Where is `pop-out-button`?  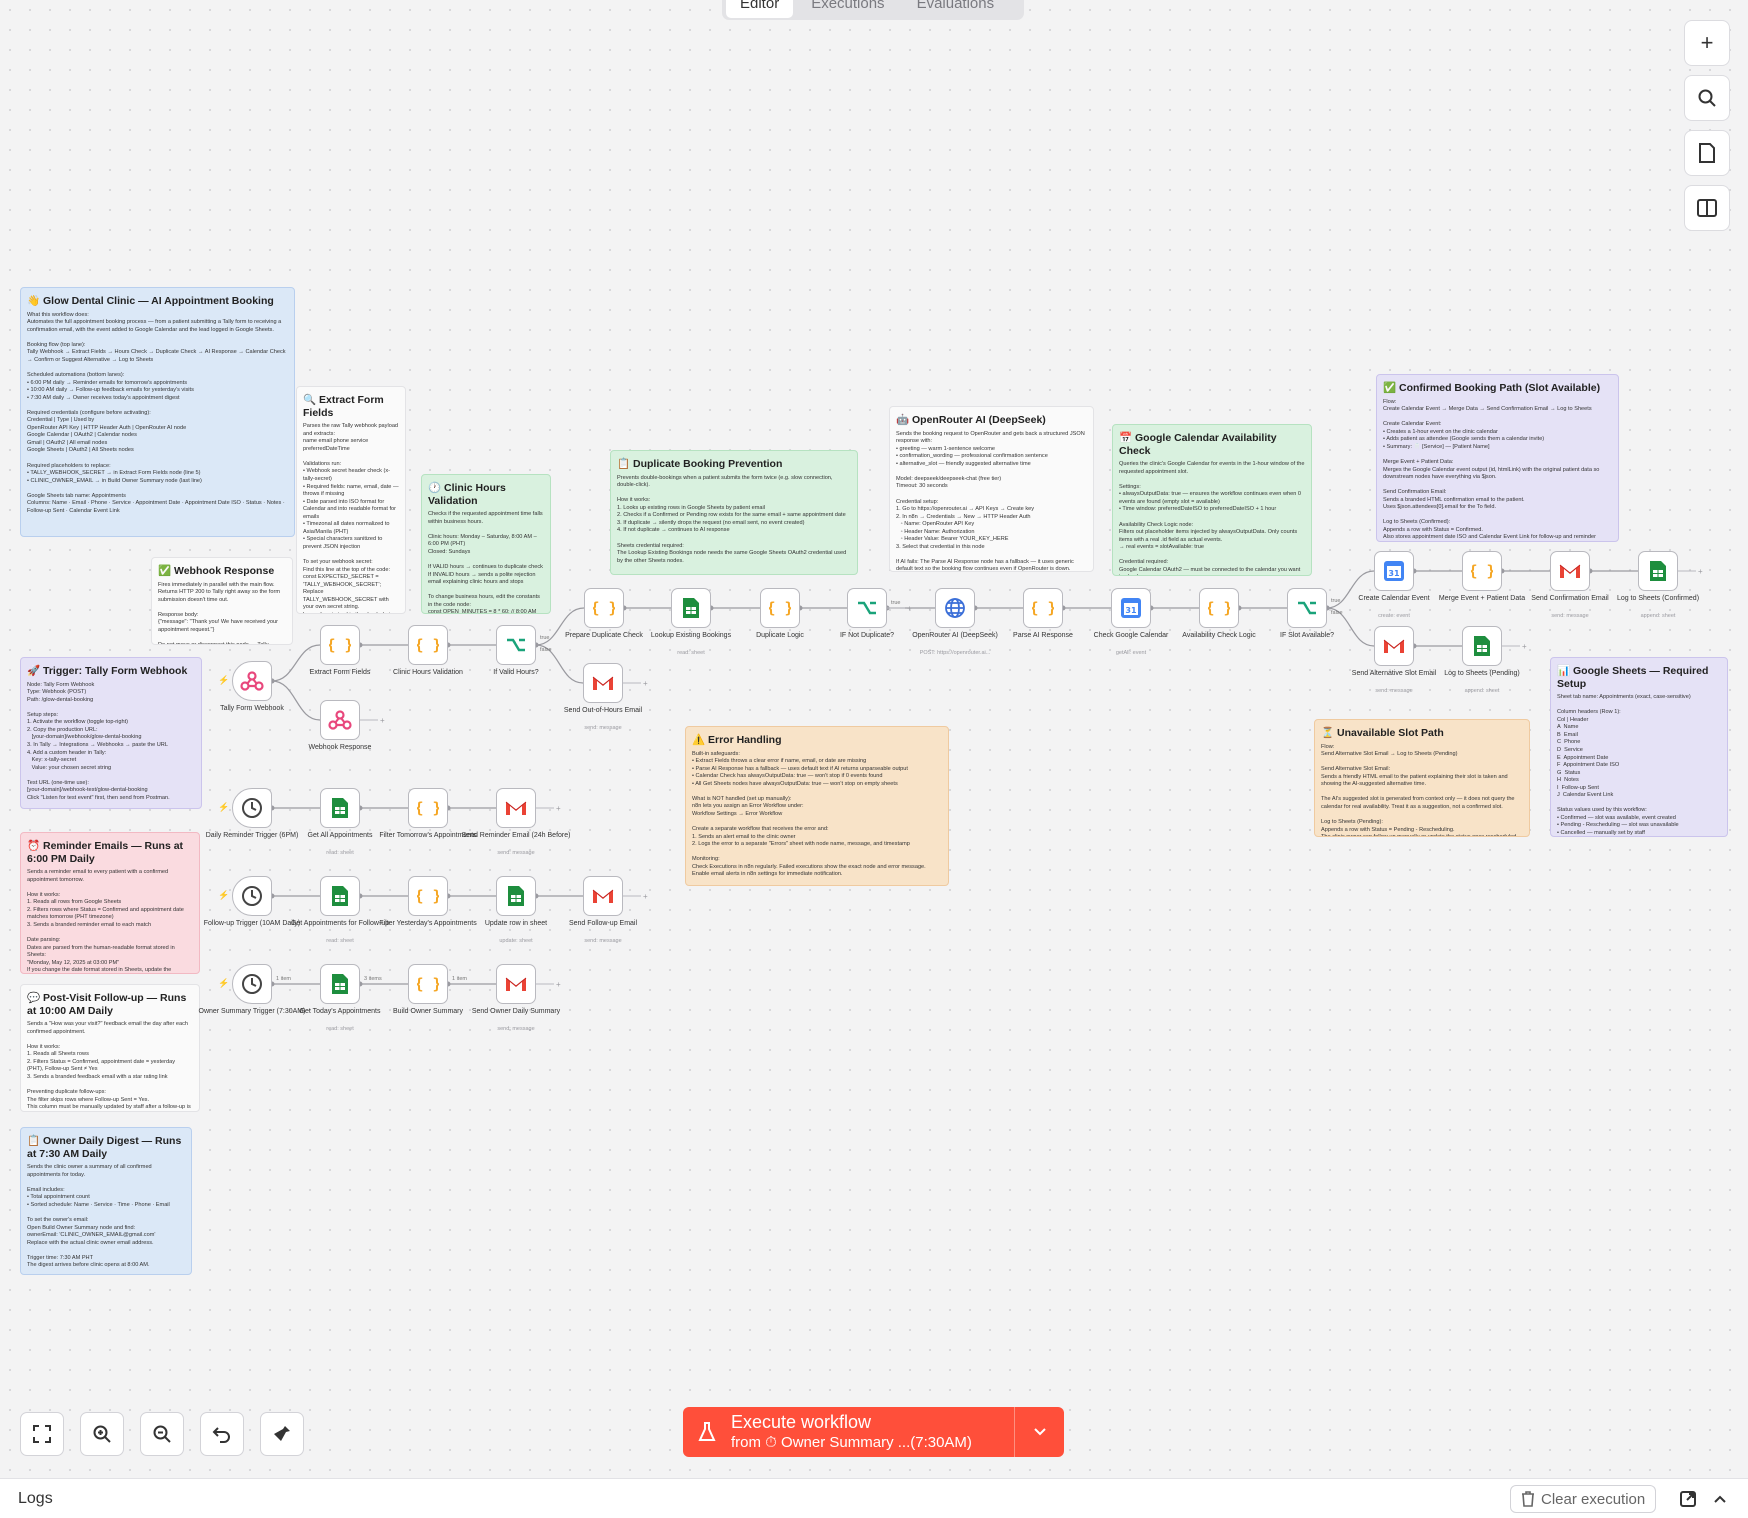
pop-out-button is located at coordinates (1688, 1499).